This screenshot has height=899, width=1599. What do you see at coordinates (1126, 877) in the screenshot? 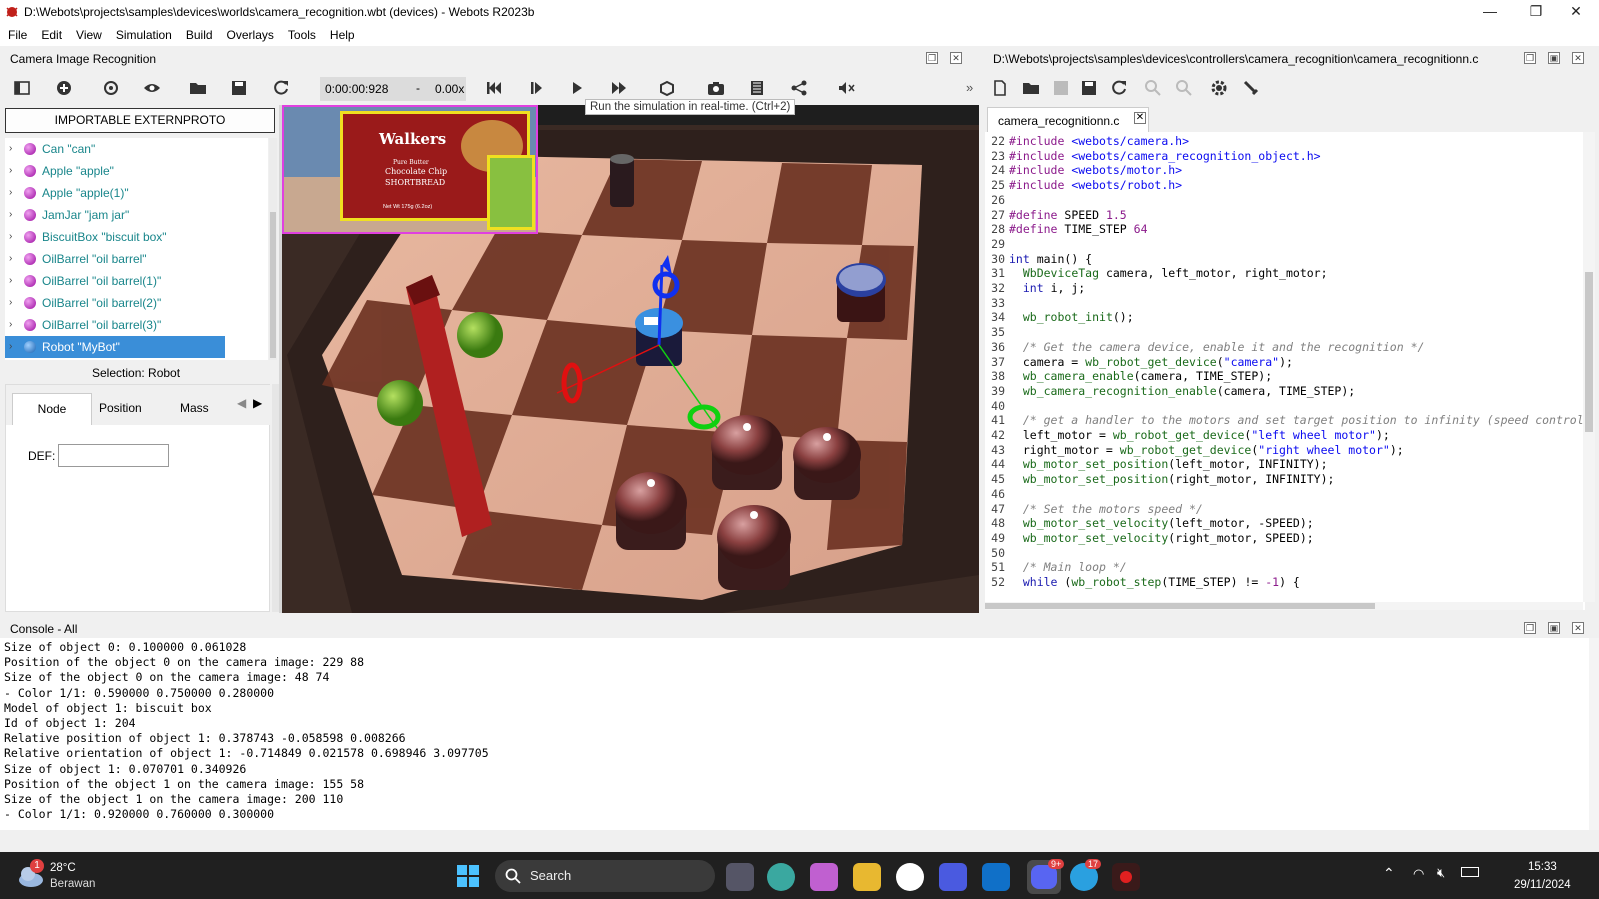
I see `webots-taskbar-icon` at bounding box center [1126, 877].